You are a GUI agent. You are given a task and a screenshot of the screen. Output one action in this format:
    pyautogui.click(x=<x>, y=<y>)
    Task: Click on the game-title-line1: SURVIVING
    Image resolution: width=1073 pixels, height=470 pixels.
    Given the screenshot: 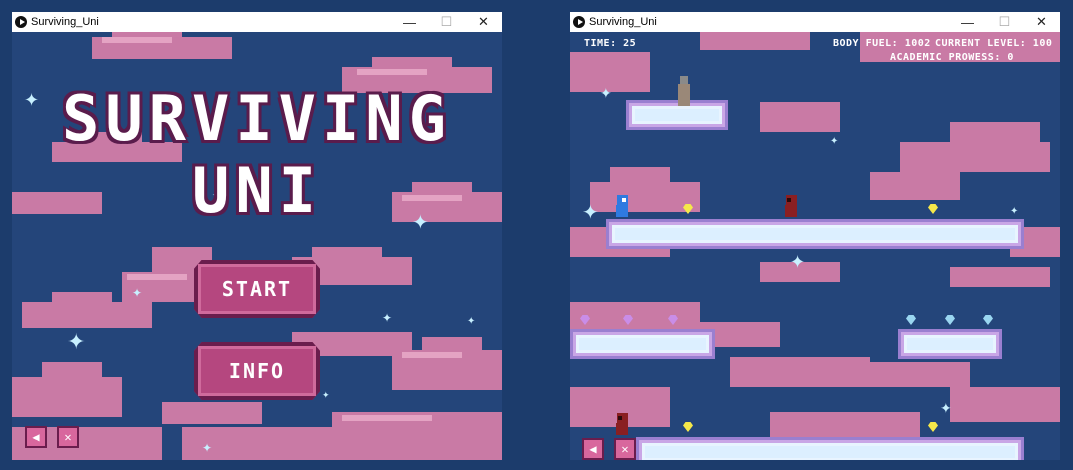 What is the action you would take?
    pyautogui.click(x=257, y=118)
    